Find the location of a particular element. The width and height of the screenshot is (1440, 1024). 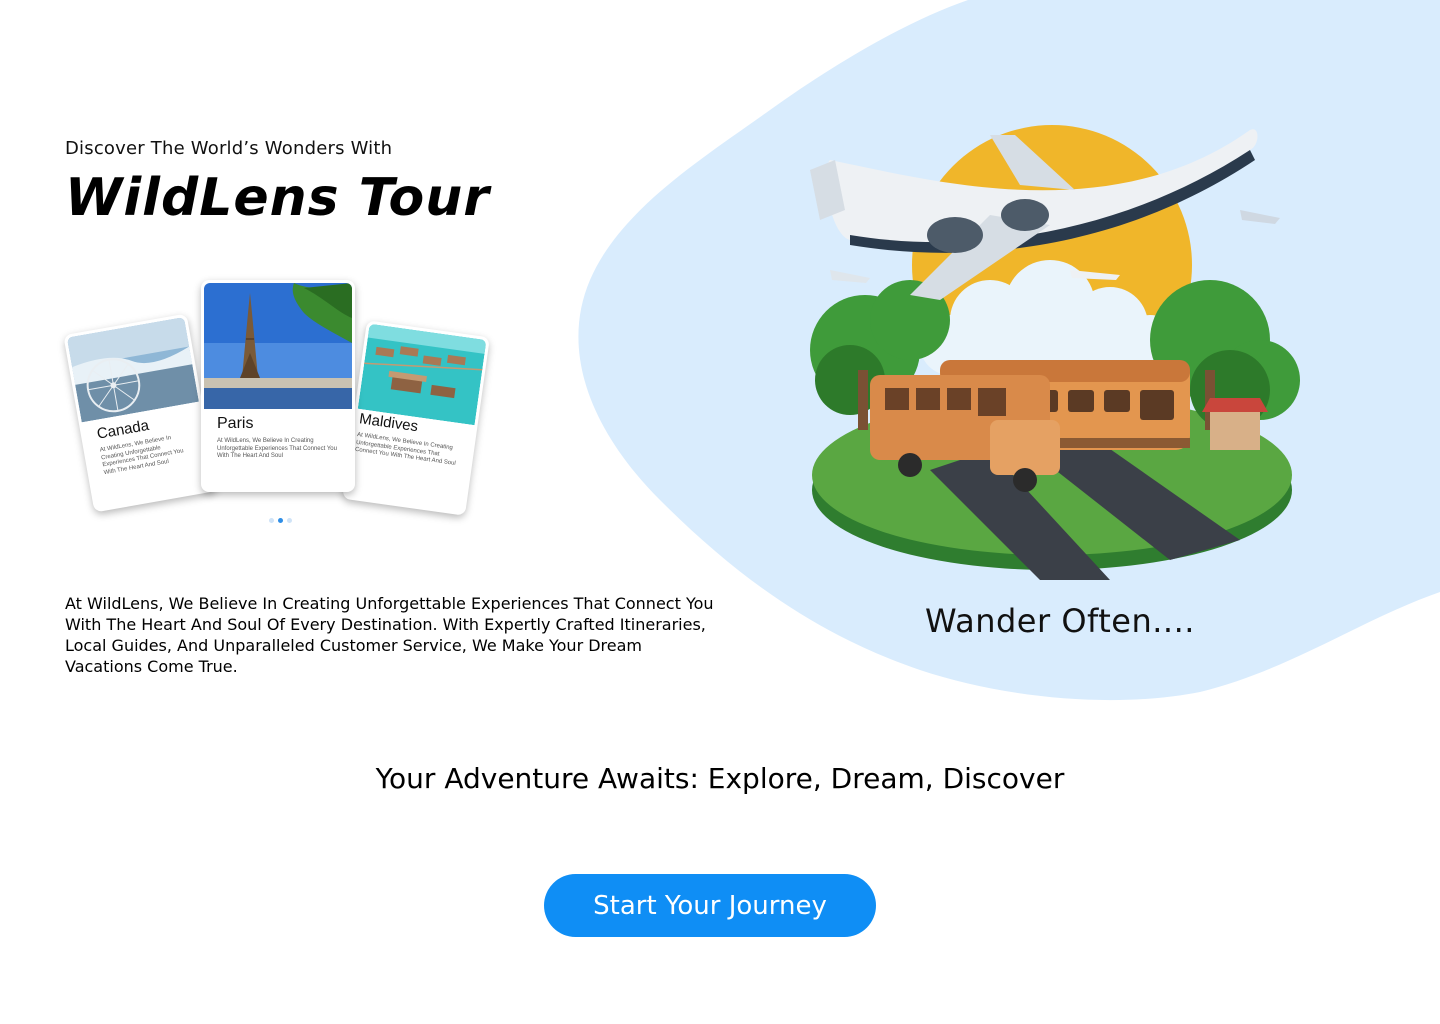

carousel-pagination is located at coordinates (280, 520).